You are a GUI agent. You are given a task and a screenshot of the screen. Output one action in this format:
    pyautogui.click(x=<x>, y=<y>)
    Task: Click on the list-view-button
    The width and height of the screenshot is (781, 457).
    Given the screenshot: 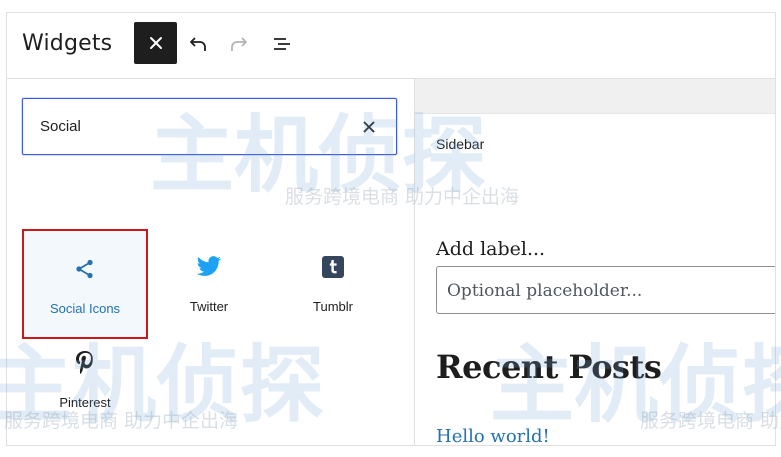 What is the action you would take?
    pyautogui.click(x=282, y=44)
    